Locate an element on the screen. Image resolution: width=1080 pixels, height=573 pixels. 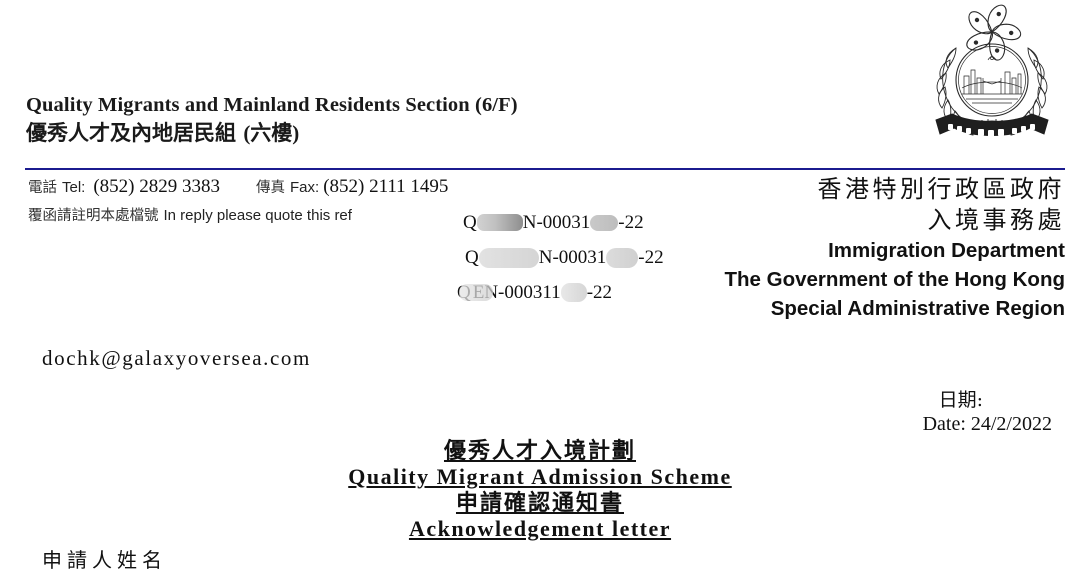
title-chinese-scheme-text: 優秀人才入境計劃 is located at coordinates (539, 451).